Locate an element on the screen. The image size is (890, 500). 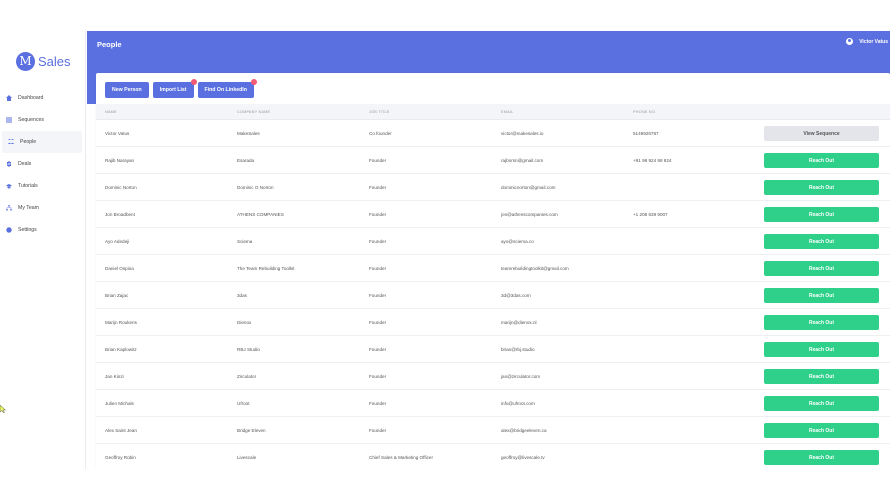
cell-name: Geoffroy Robin is located at coordinates (120, 457).